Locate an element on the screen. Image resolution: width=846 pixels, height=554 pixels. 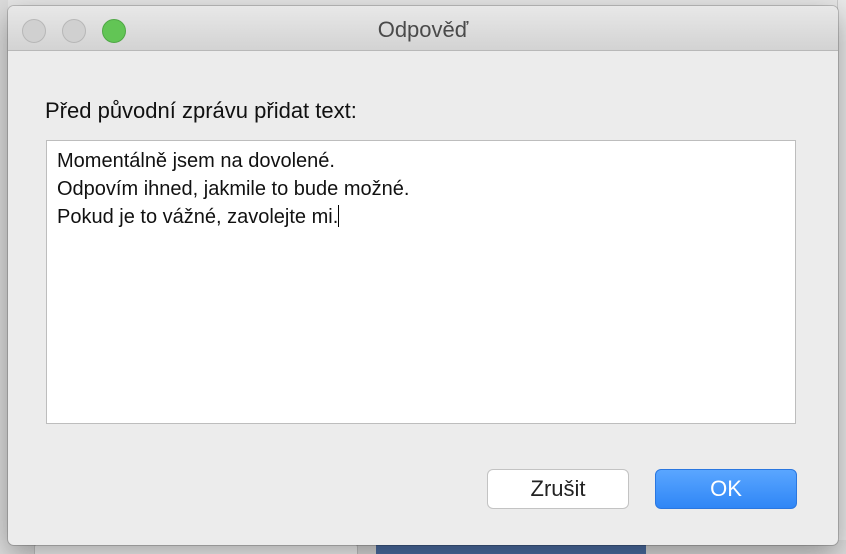
title-bar: Odpověď is located at coordinates (423, 28).